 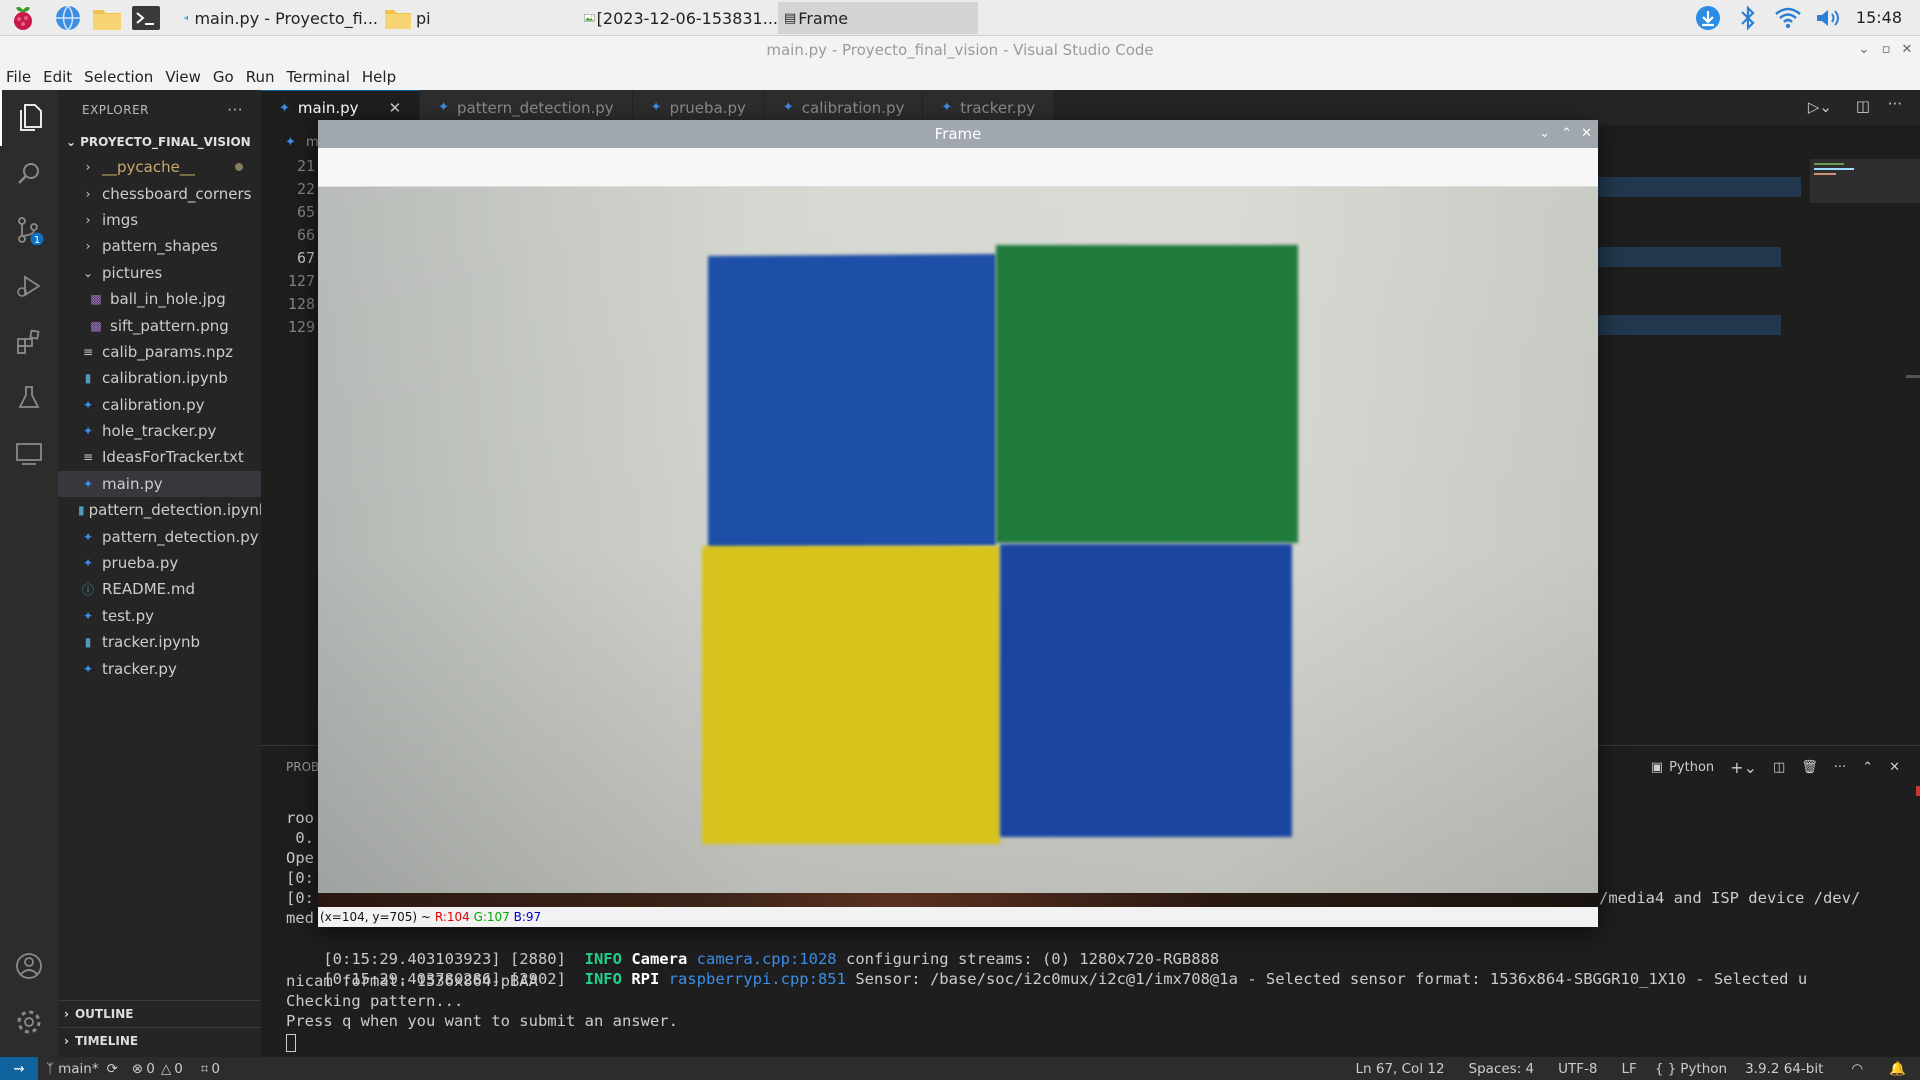 What do you see at coordinates (1629, 1069) in the screenshot?
I see `line-ending: LF` at bounding box center [1629, 1069].